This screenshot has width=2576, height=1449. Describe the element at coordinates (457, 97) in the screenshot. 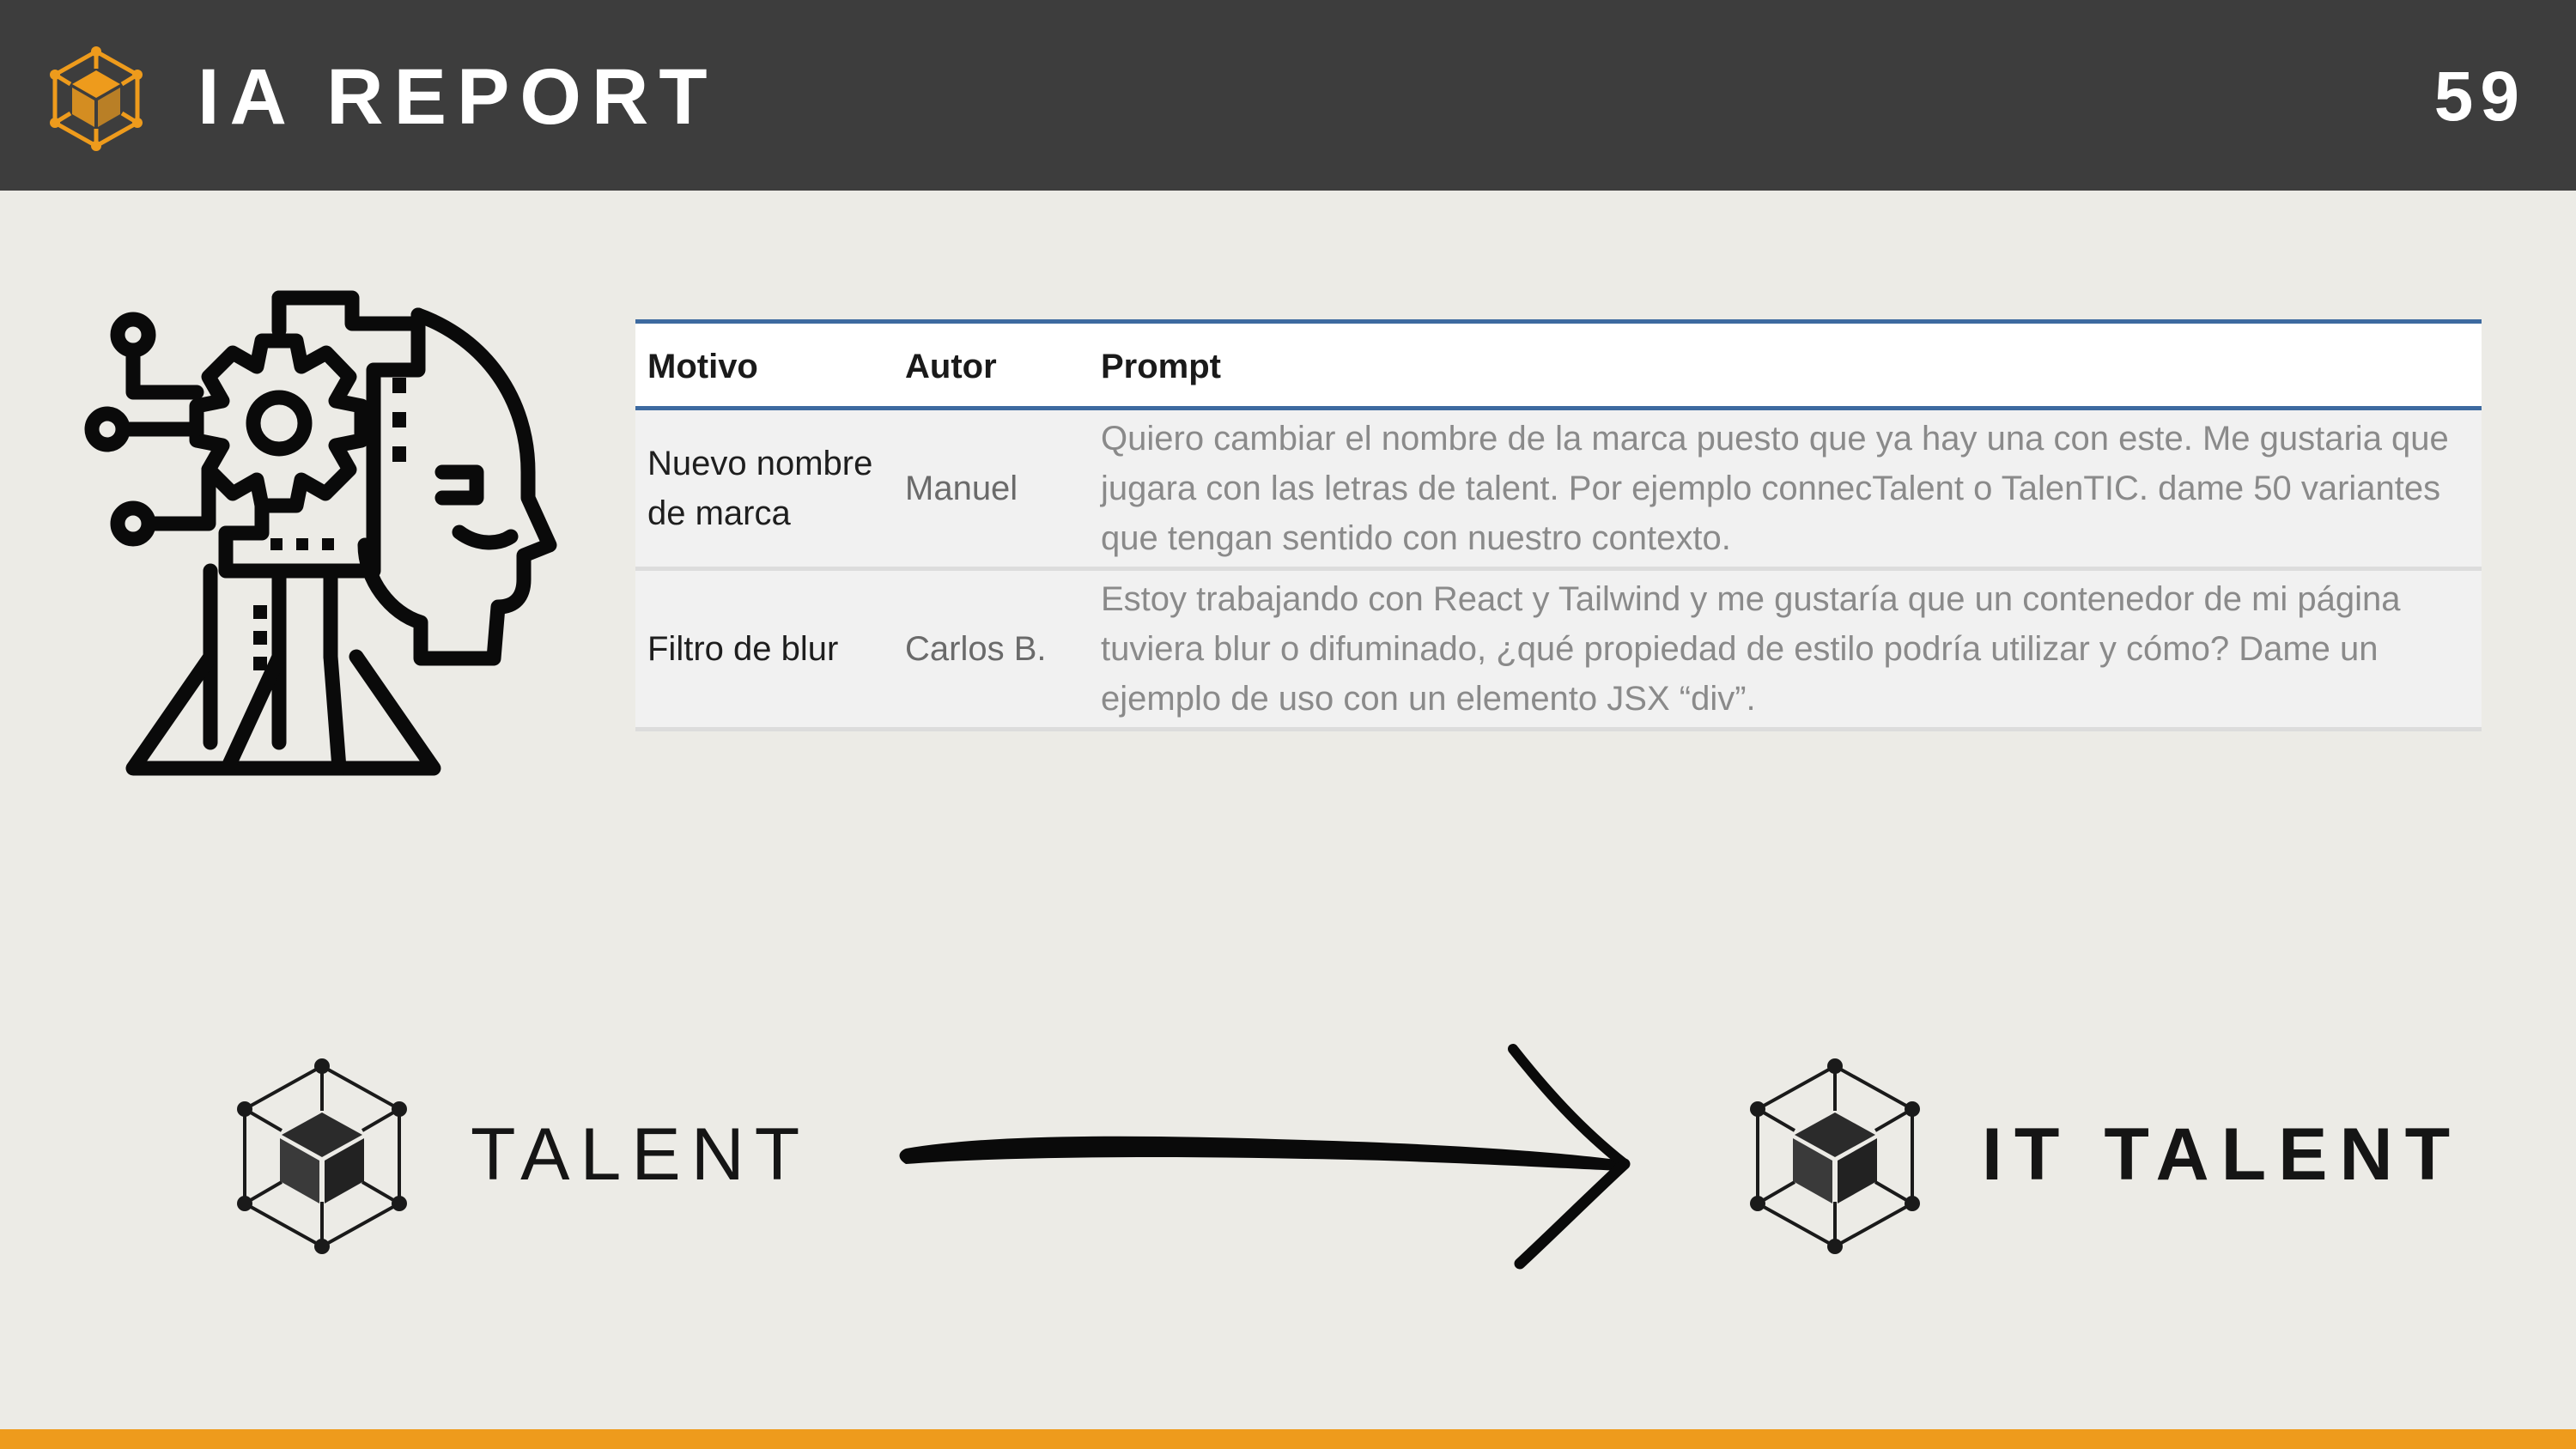

I see `report-title: IA REPORT` at that location.